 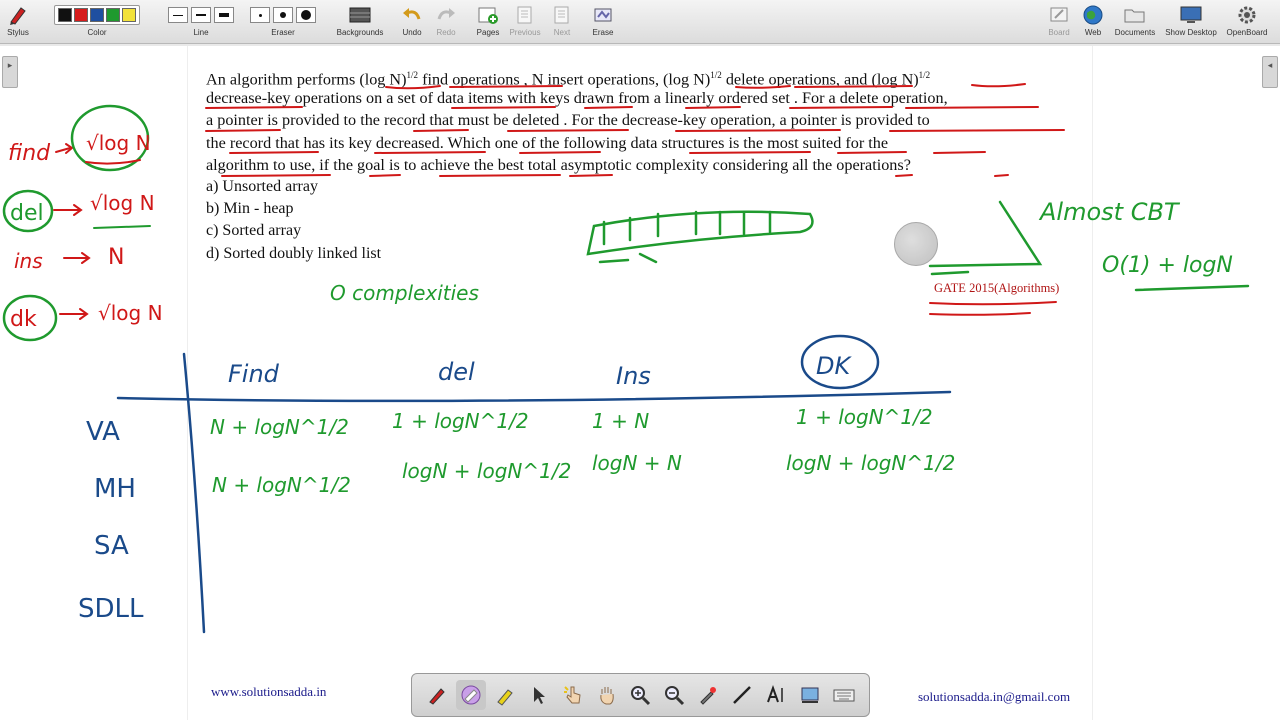 I want to click on show-desktop-label: Show Desktop, so click(x=1191, y=32).